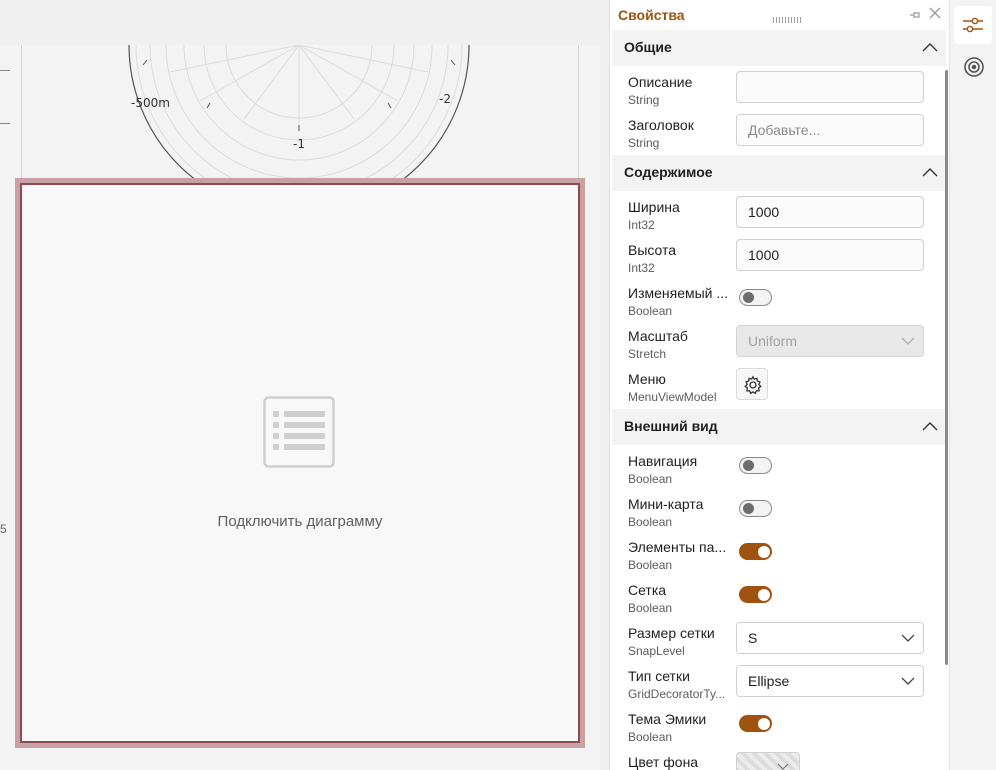  I want to click on sliders-icon, so click(973, 25).